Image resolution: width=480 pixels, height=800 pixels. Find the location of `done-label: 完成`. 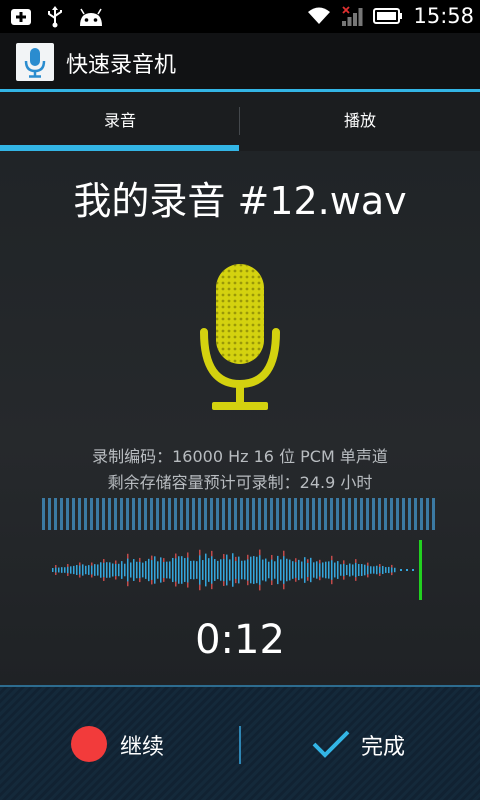

done-label: 完成 is located at coordinates (383, 747).